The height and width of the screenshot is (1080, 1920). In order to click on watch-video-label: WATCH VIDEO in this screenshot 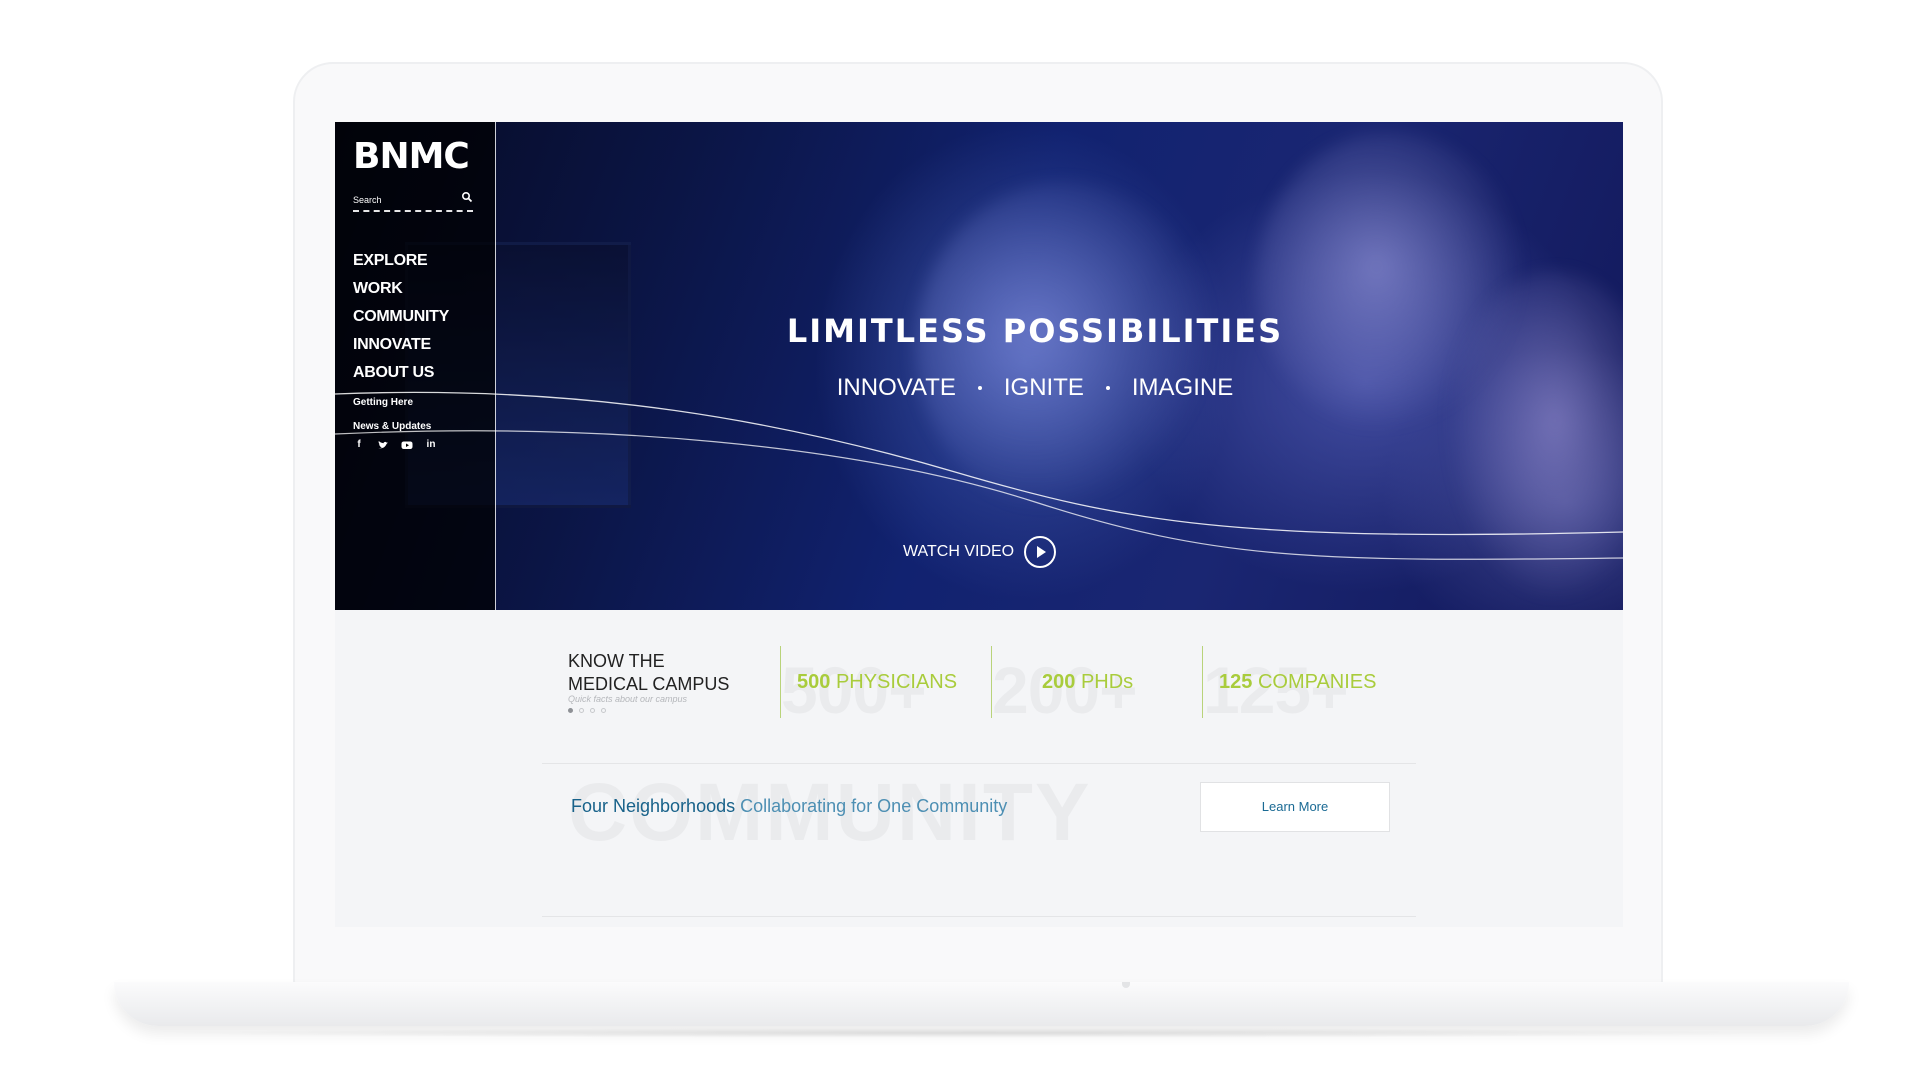, I will do `click(959, 551)`.